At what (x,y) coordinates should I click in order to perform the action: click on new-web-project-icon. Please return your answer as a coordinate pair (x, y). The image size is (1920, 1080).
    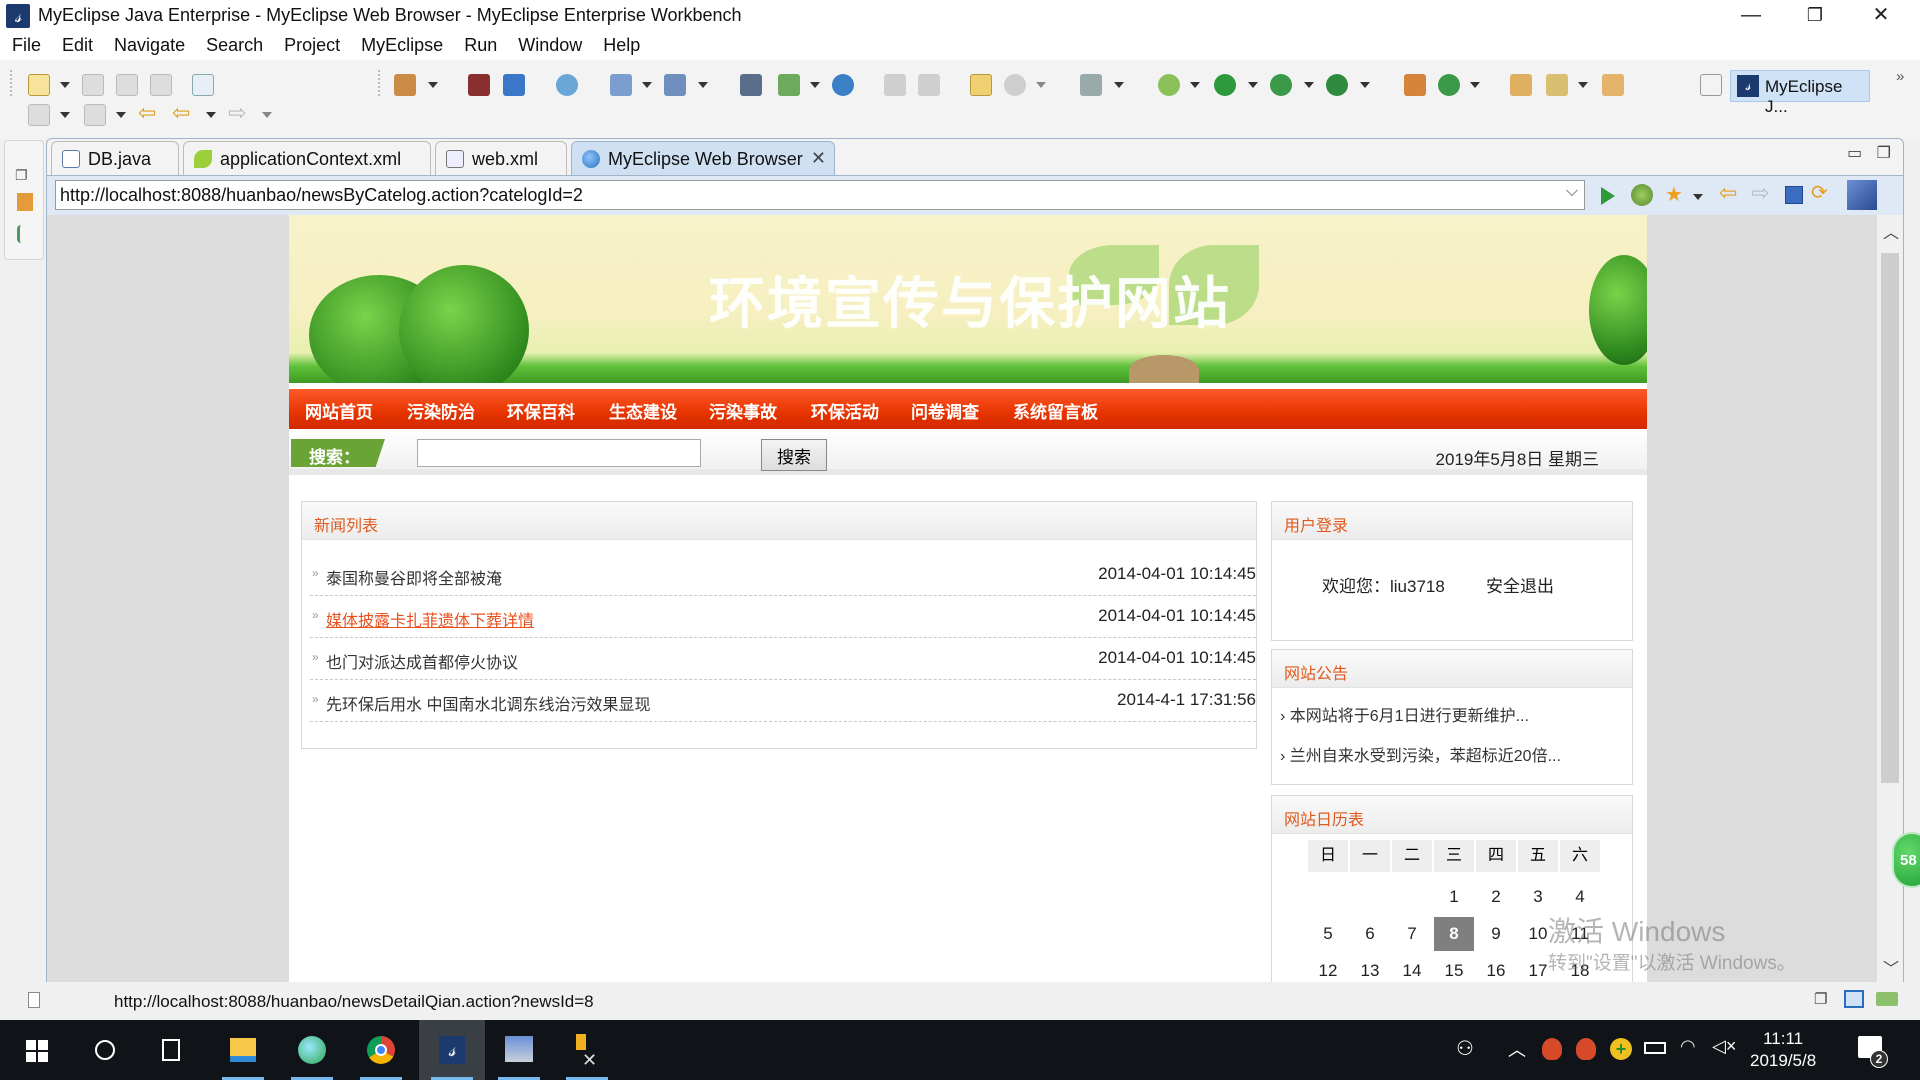
    Looking at the image, I should click on (405, 85).